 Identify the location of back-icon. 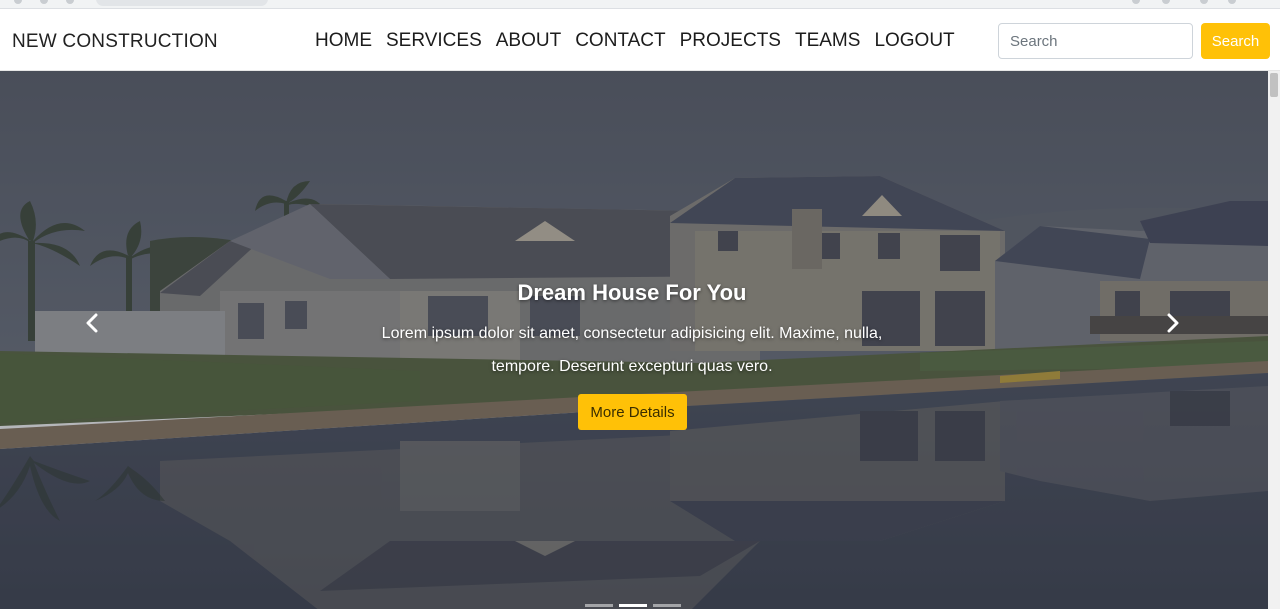
(18, 2).